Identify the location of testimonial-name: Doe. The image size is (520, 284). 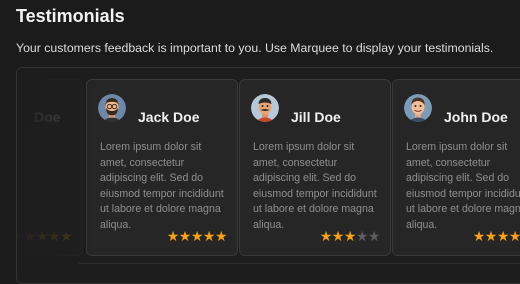
(47, 117).